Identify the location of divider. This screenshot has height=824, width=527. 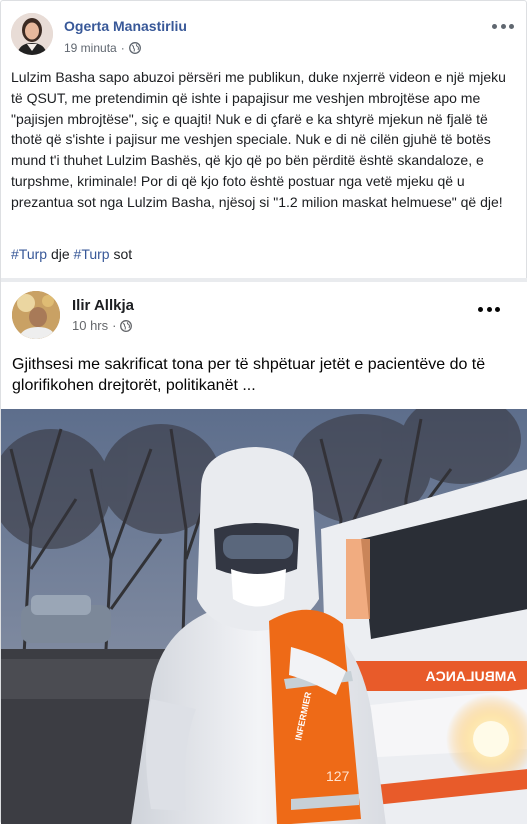
(264, 280).